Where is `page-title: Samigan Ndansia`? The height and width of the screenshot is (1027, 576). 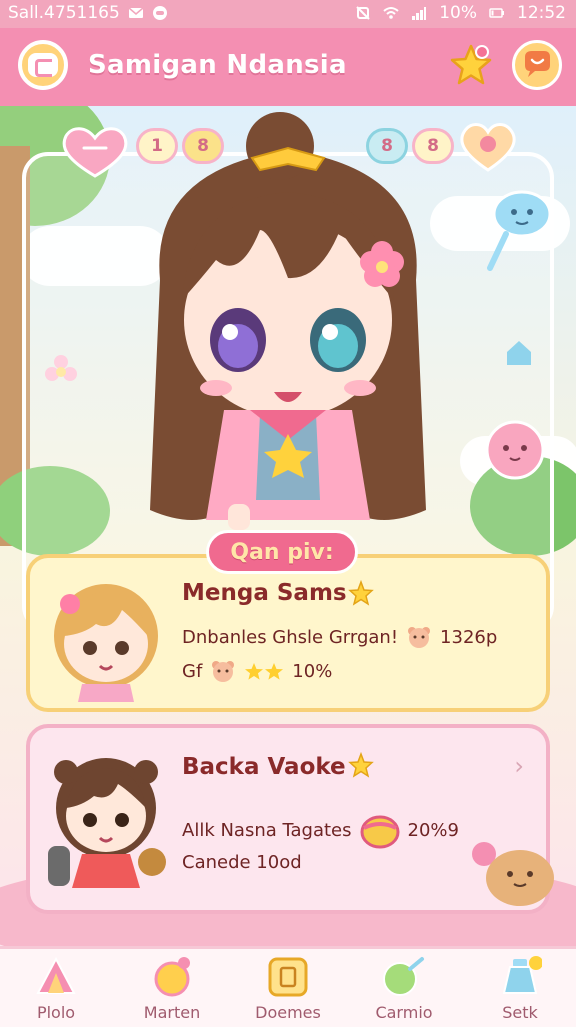 page-title: Samigan Ndansia is located at coordinates (217, 65).